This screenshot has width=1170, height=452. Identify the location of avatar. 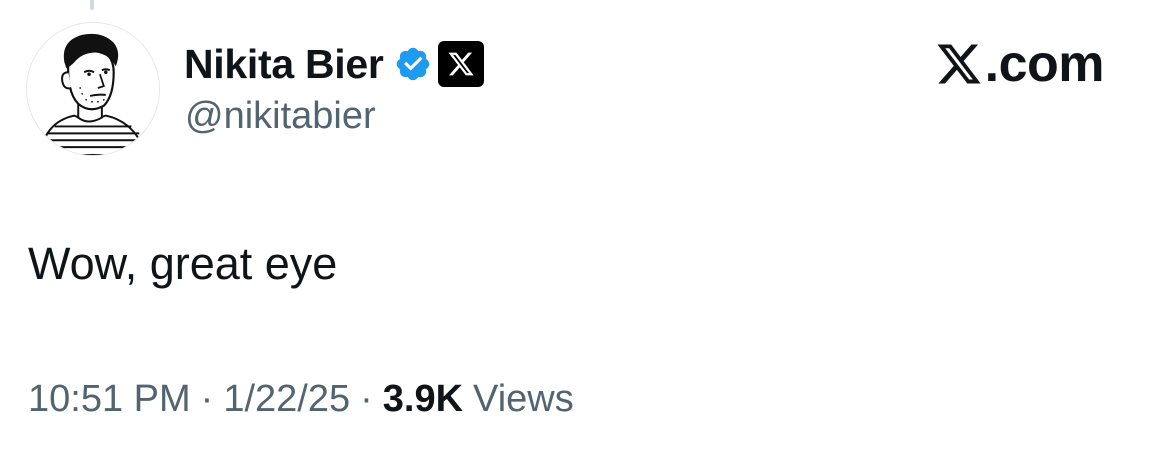
(93, 89).